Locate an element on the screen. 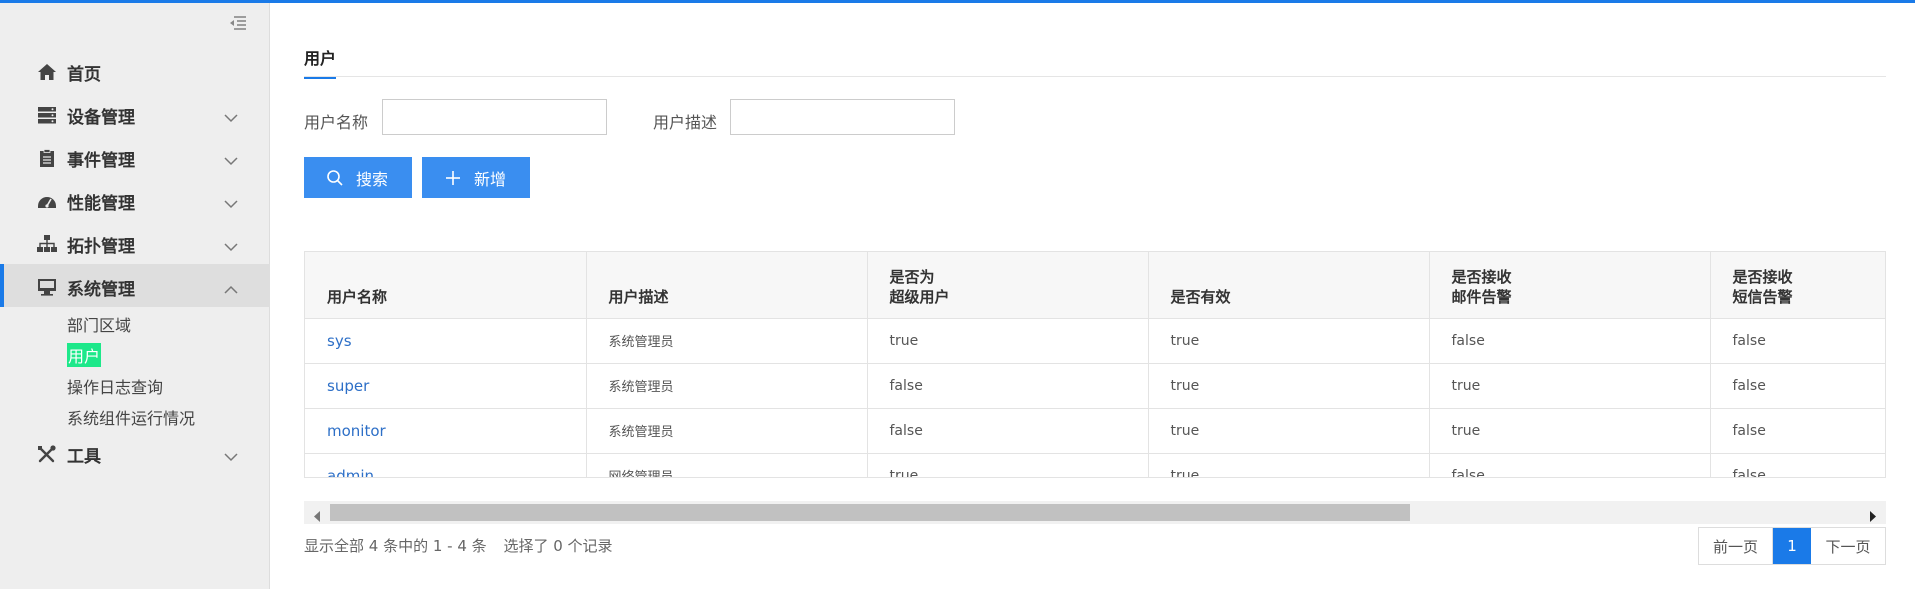  table-row: admin 网络管理员 true true false false is located at coordinates (1095, 465).